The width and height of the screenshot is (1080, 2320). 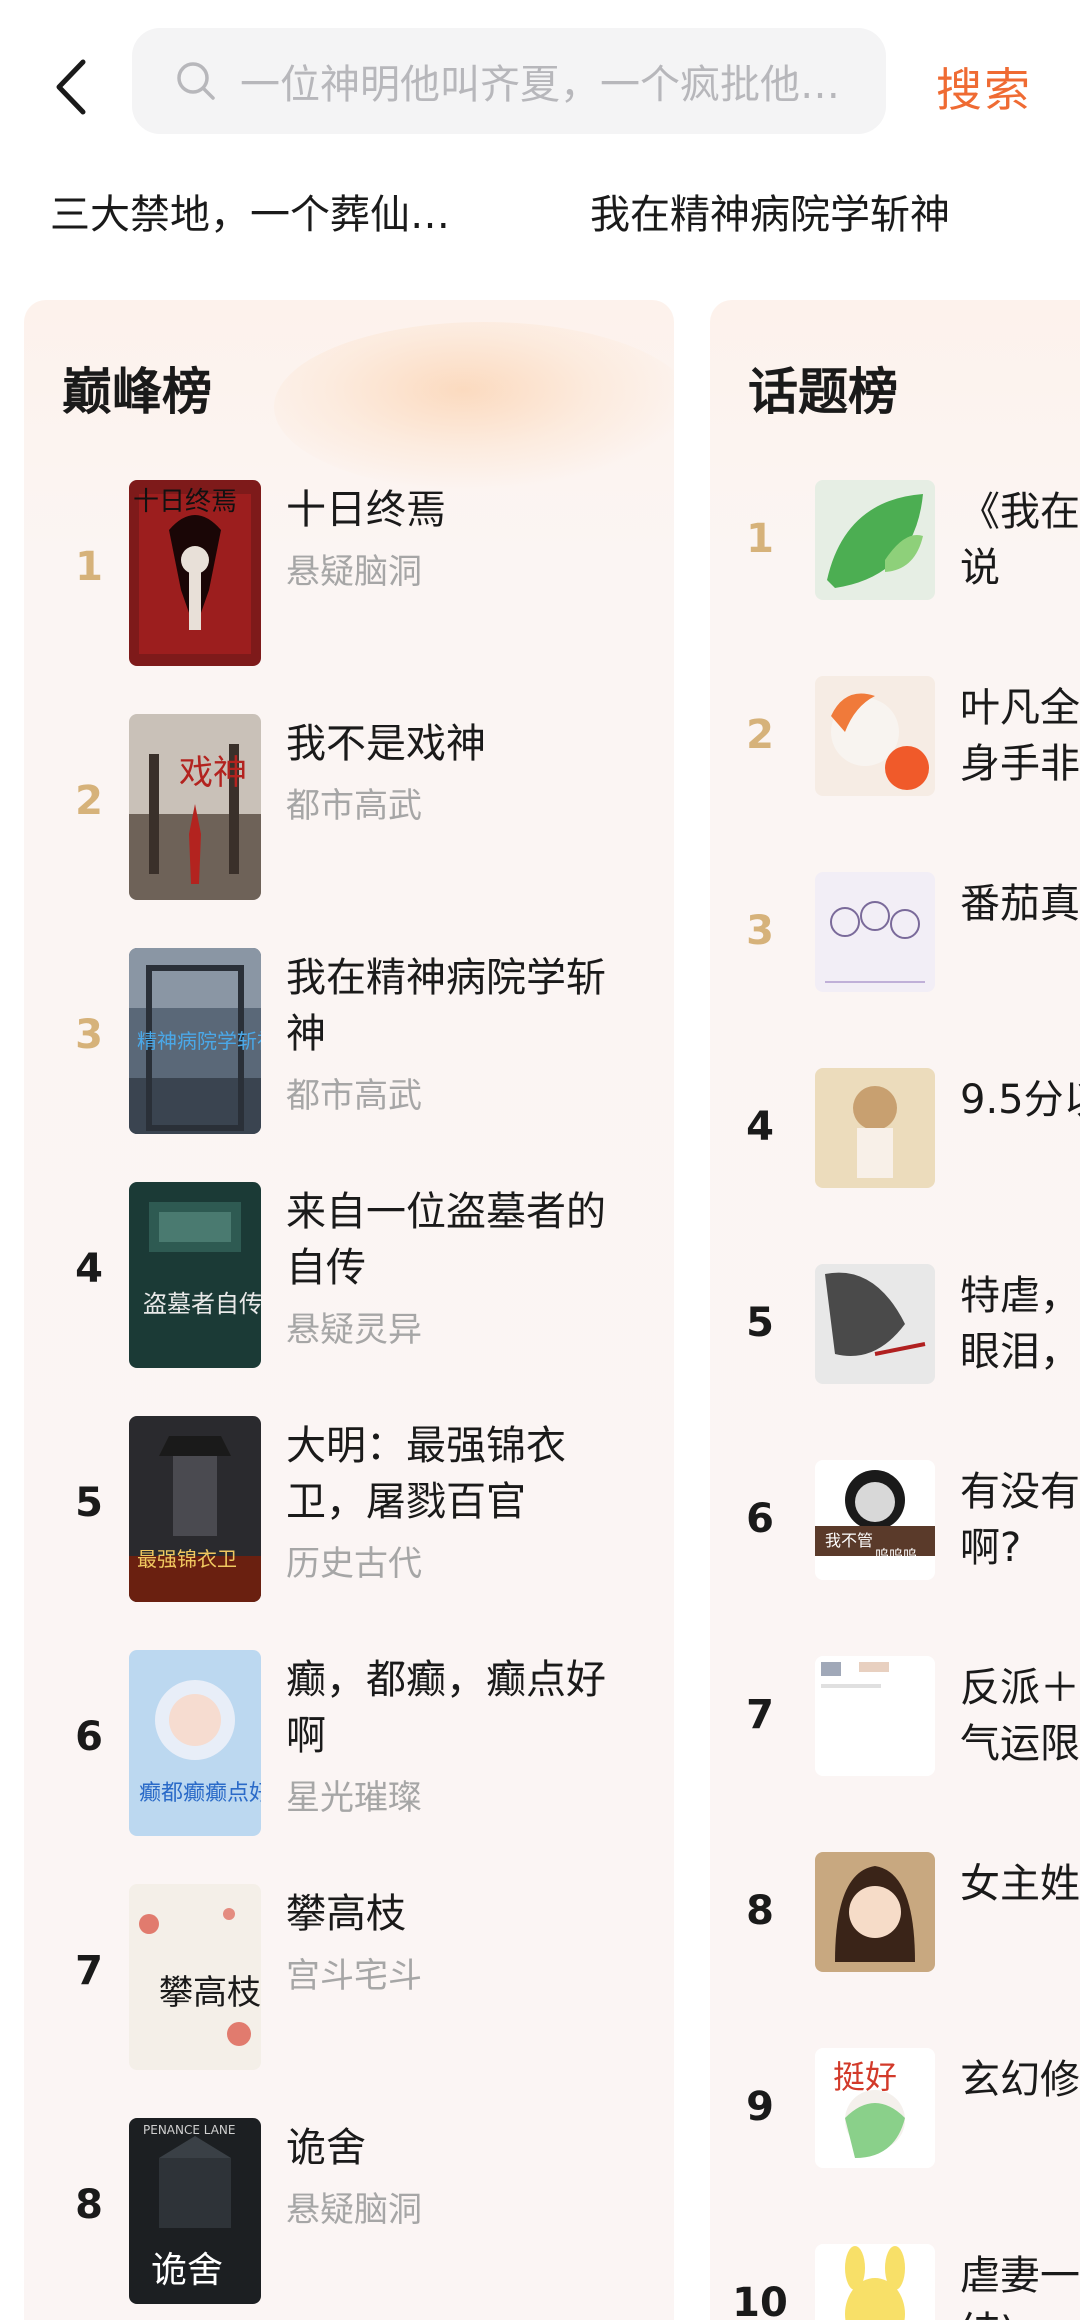 What do you see at coordinates (984, 87) in the screenshot?
I see `search-button: 搜索` at bounding box center [984, 87].